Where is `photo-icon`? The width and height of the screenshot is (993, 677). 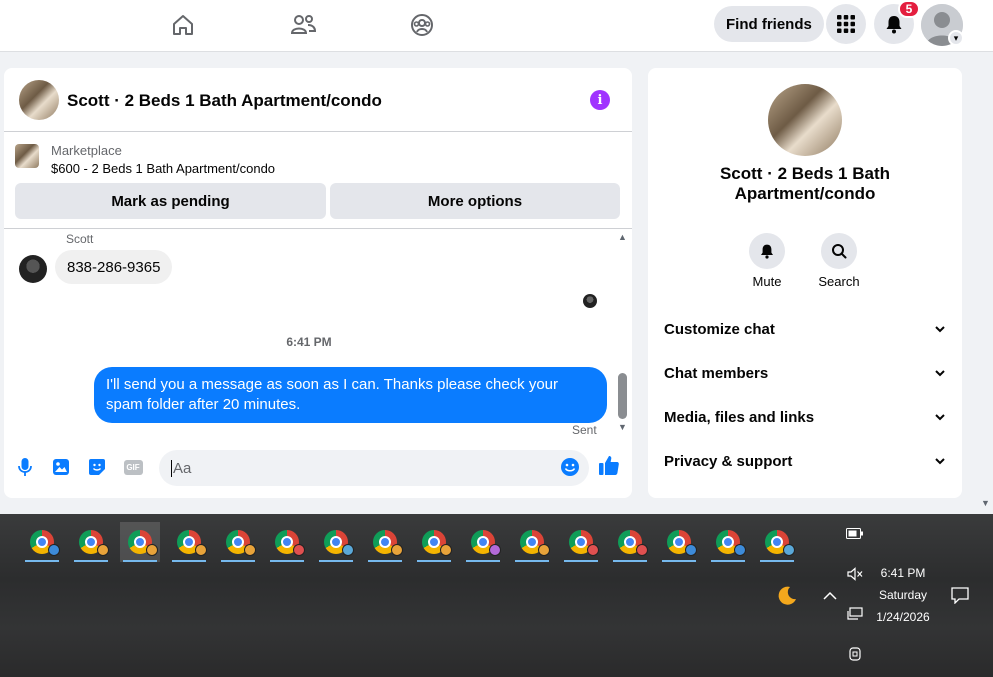
photo-icon is located at coordinates (61, 467).